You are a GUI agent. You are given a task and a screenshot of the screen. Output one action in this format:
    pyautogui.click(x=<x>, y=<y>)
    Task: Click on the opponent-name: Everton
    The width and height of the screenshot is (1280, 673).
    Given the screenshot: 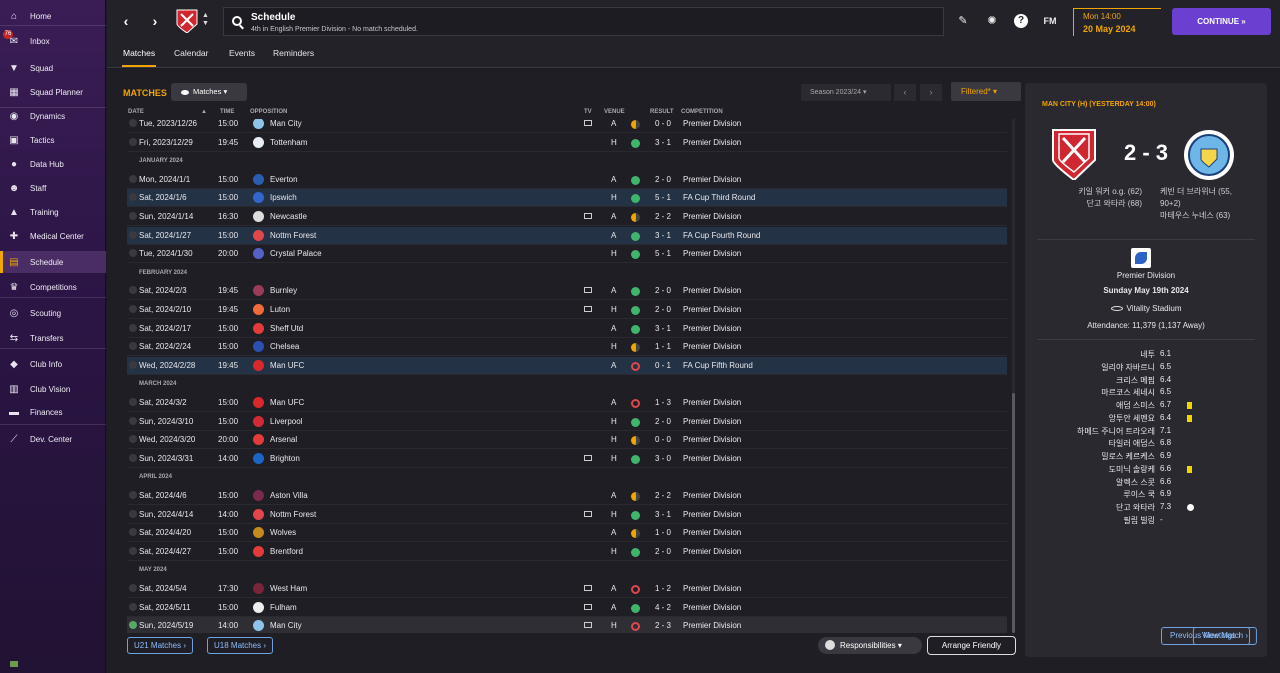 What is the action you would take?
    pyautogui.click(x=284, y=179)
    